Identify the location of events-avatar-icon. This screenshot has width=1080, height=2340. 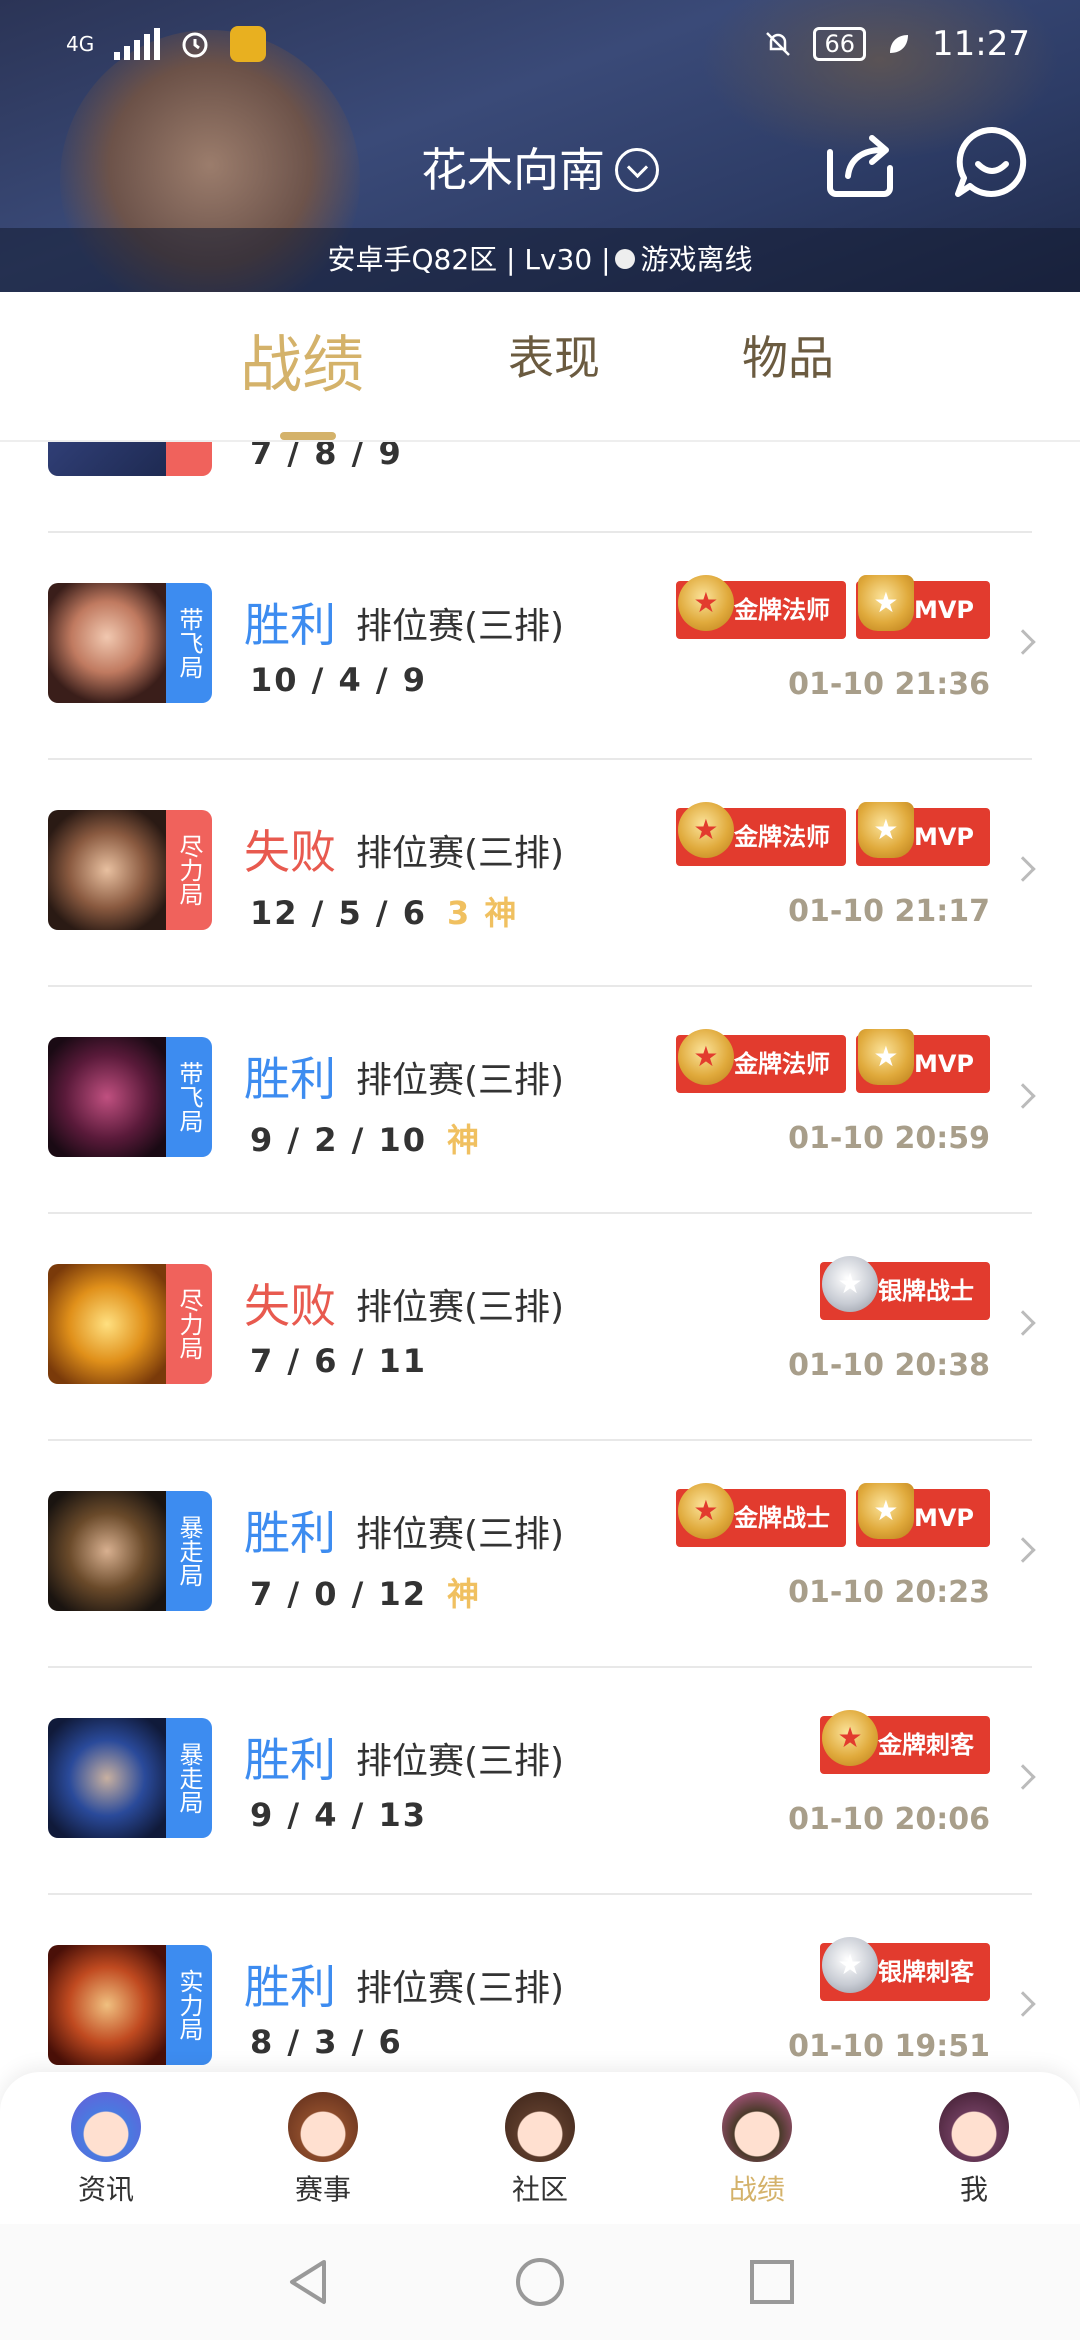
(323, 2127).